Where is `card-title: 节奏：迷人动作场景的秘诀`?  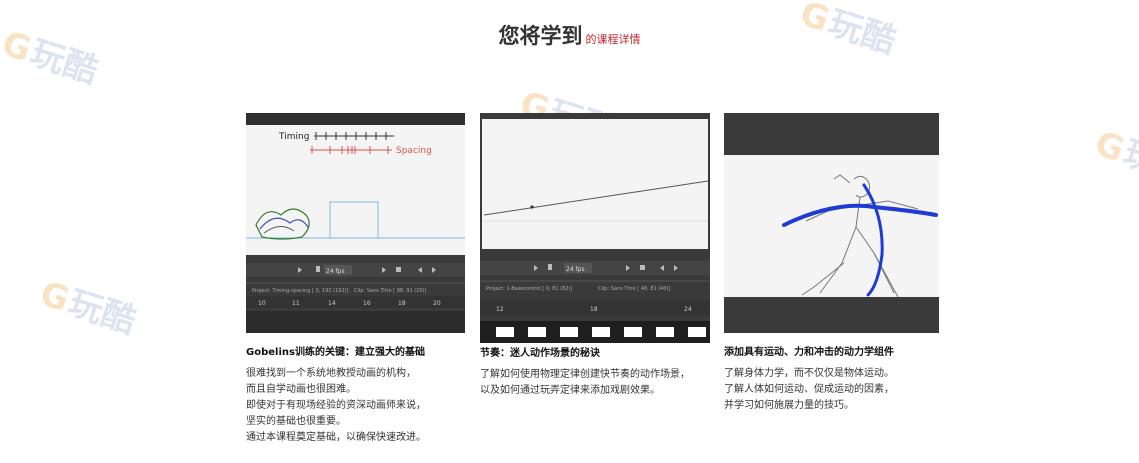
card-title: 节奏：迷人动作场景的秘诀 is located at coordinates (540, 353).